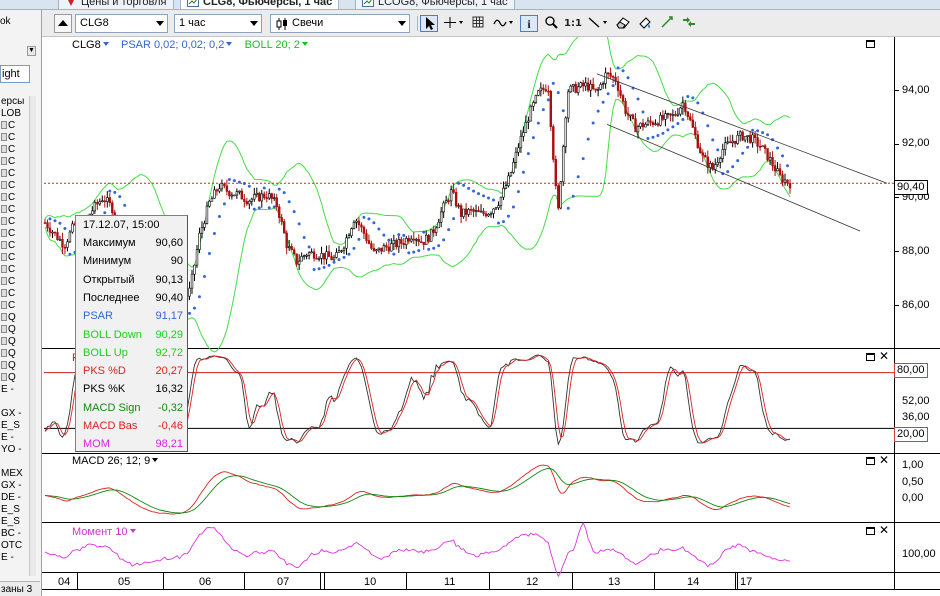  I want to click on data-window-row-value: 90, so click(176, 261).